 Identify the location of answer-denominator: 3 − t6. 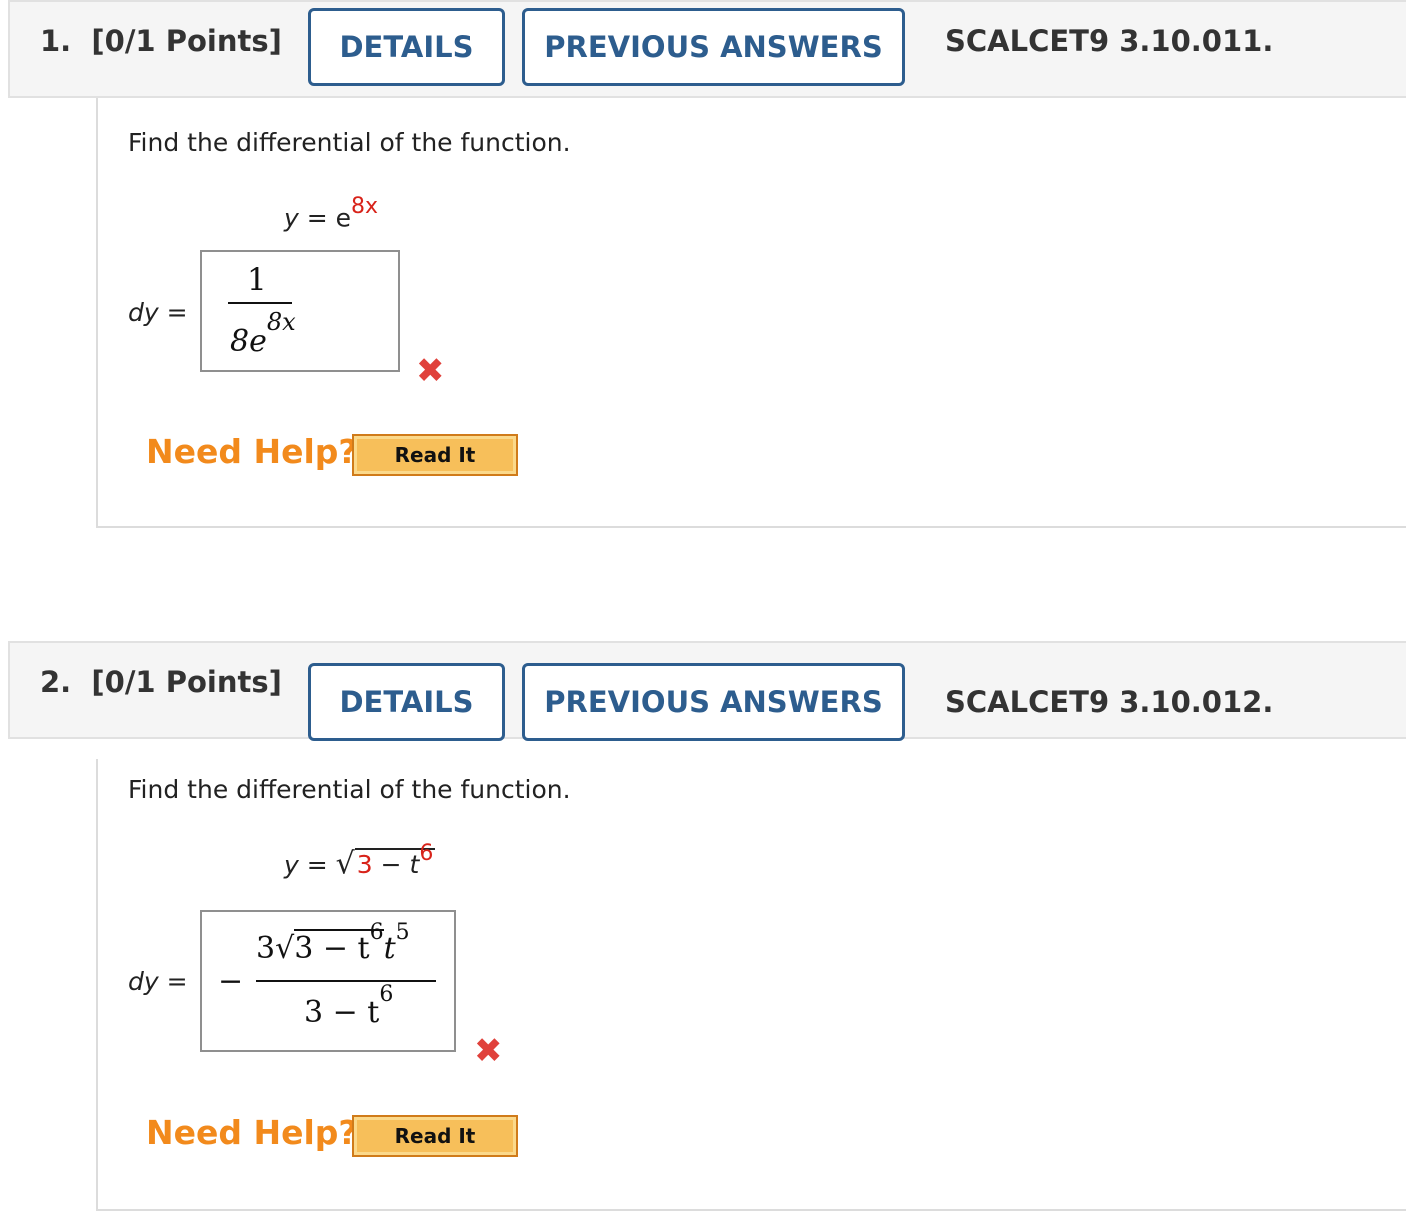
(349, 1006).